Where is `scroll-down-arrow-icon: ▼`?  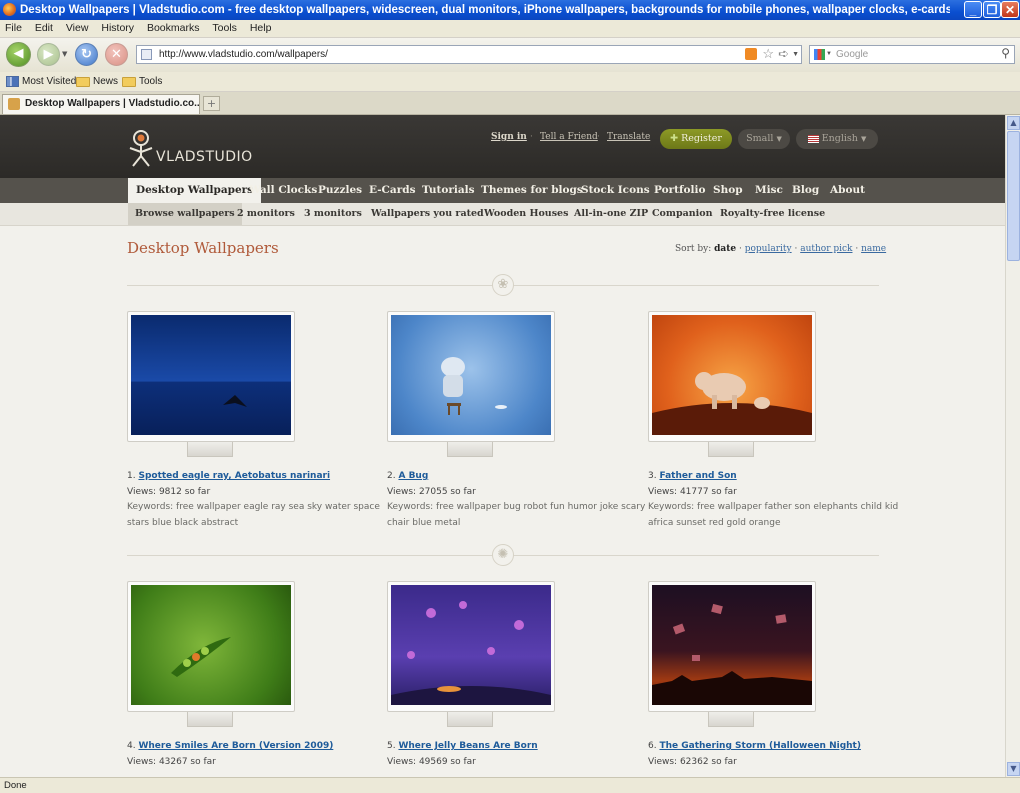 scroll-down-arrow-icon: ▼ is located at coordinates (1013, 769).